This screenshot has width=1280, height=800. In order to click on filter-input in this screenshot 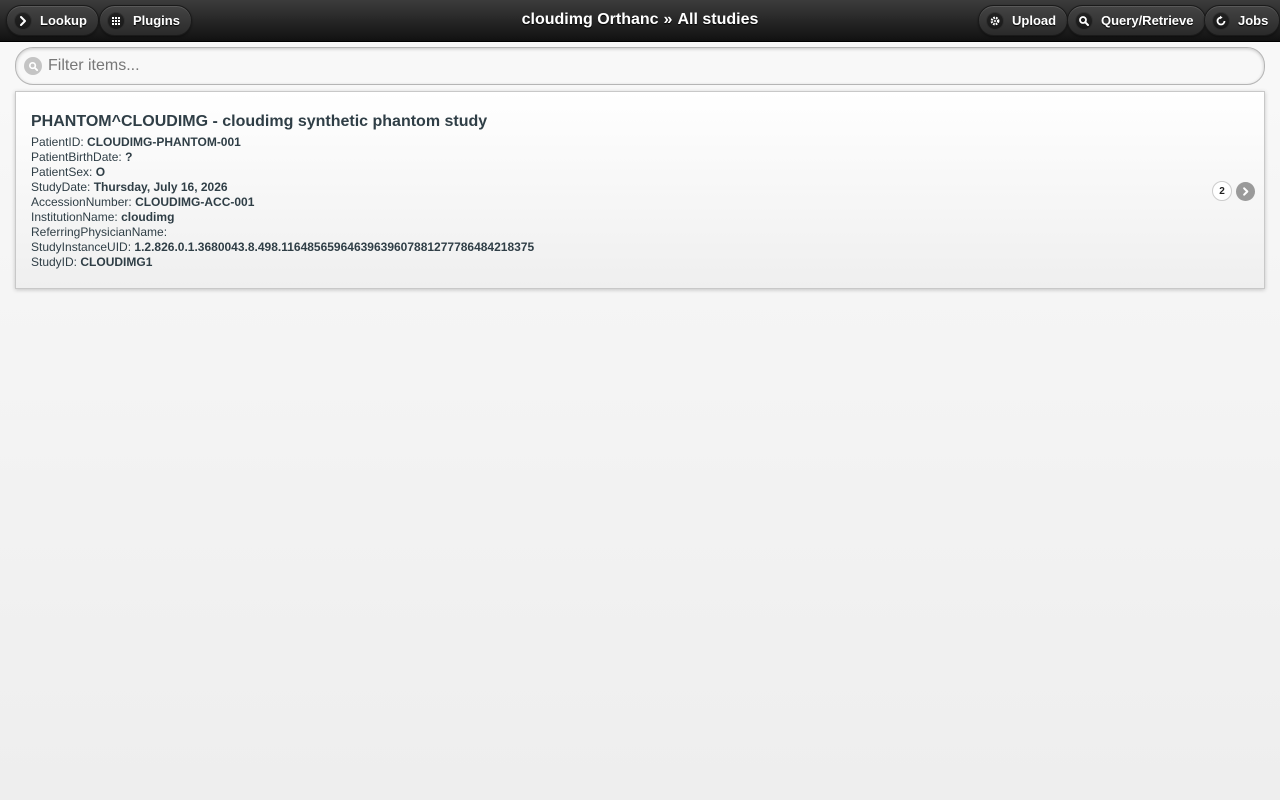, I will do `click(648, 66)`.